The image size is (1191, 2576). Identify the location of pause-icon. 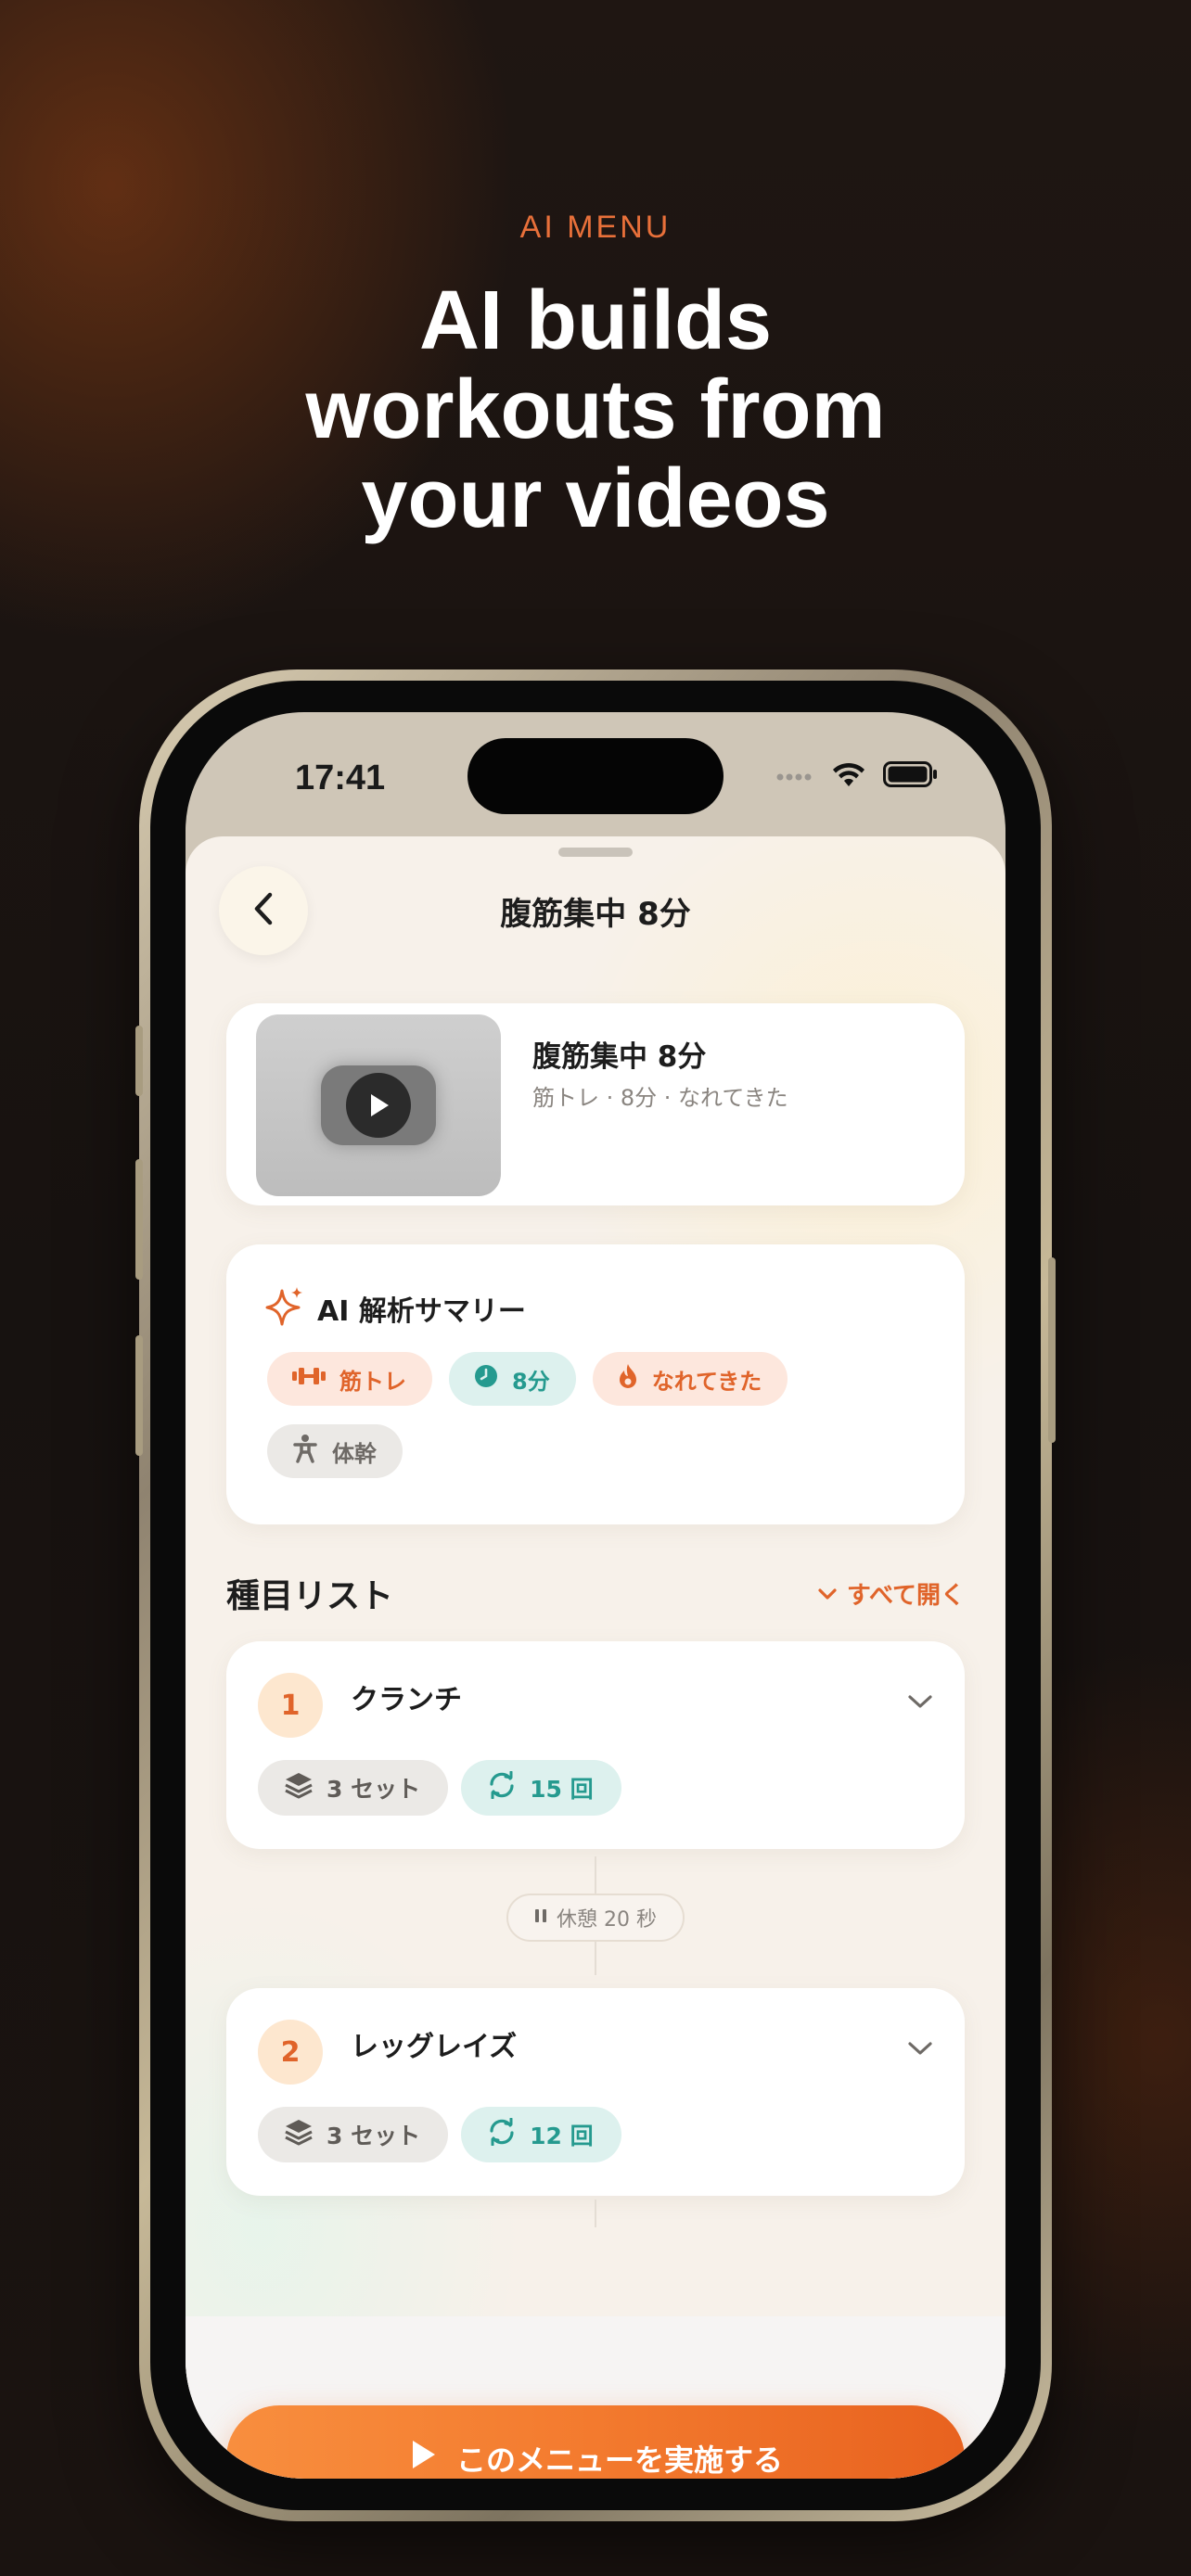
(540, 1918).